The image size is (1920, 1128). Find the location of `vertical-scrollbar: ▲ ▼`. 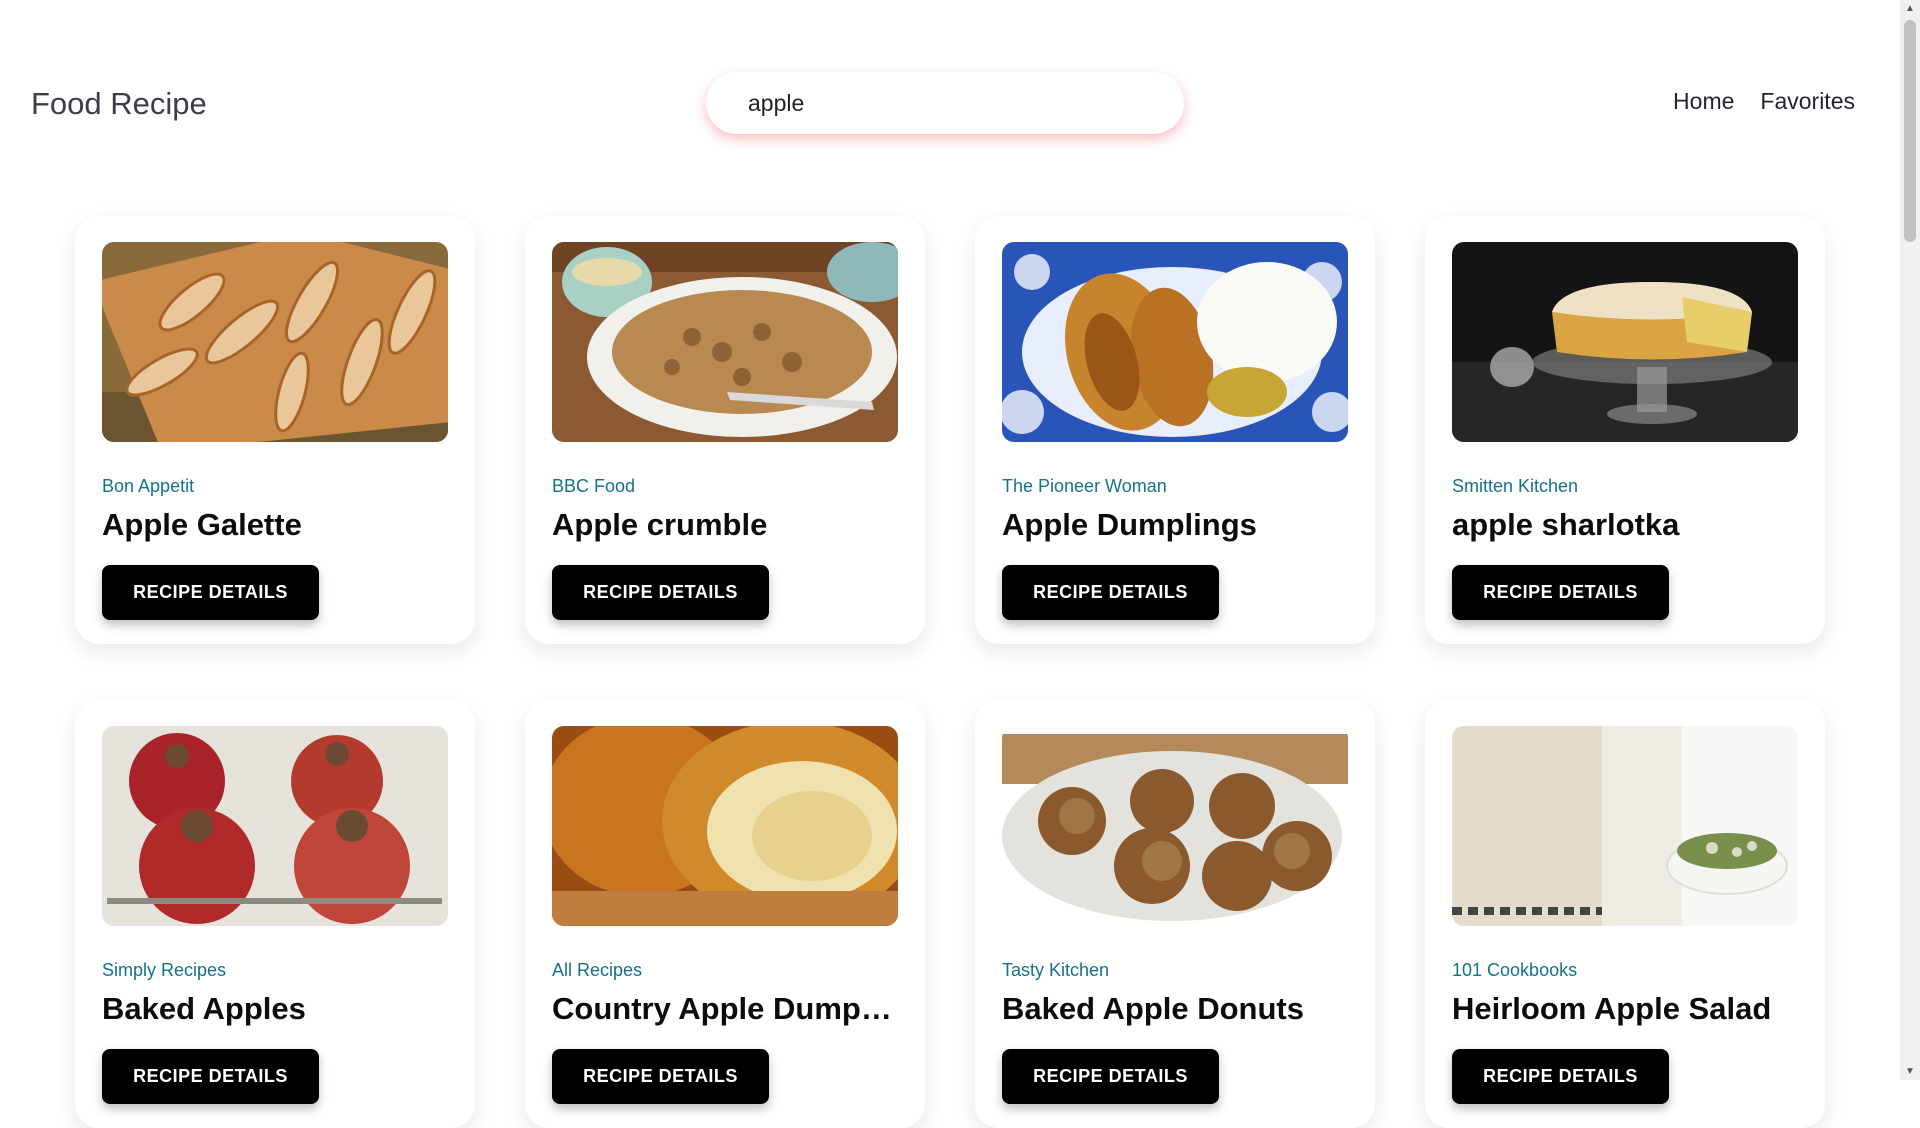

vertical-scrollbar: ▲ ▼ is located at coordinates (1910, 540).